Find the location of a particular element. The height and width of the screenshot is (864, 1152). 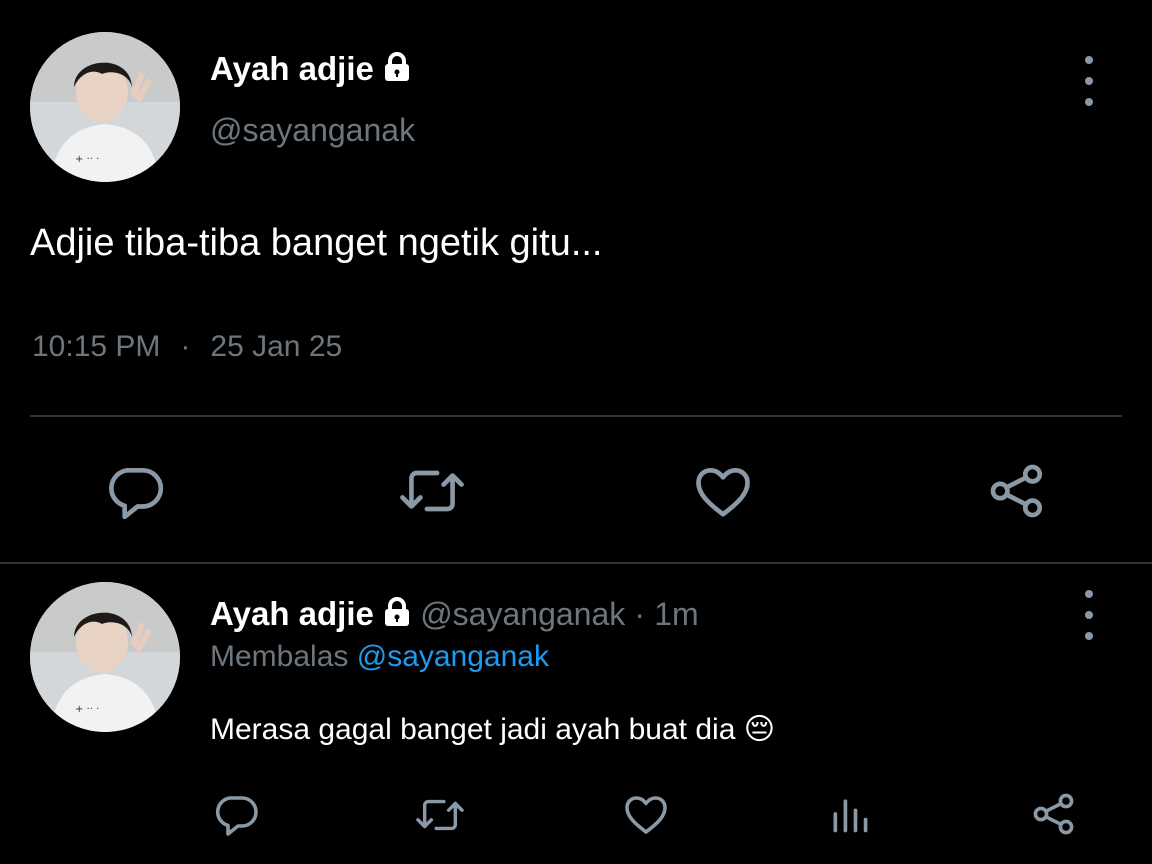

replying-to: Membalas @sayanganak is located at coordinates (379, 657).